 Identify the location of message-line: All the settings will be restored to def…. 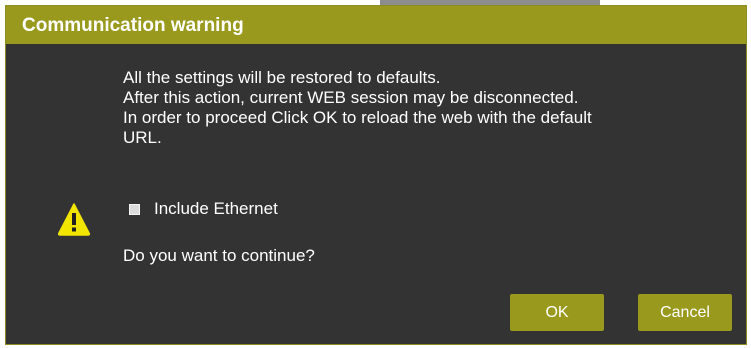
(282, 77).